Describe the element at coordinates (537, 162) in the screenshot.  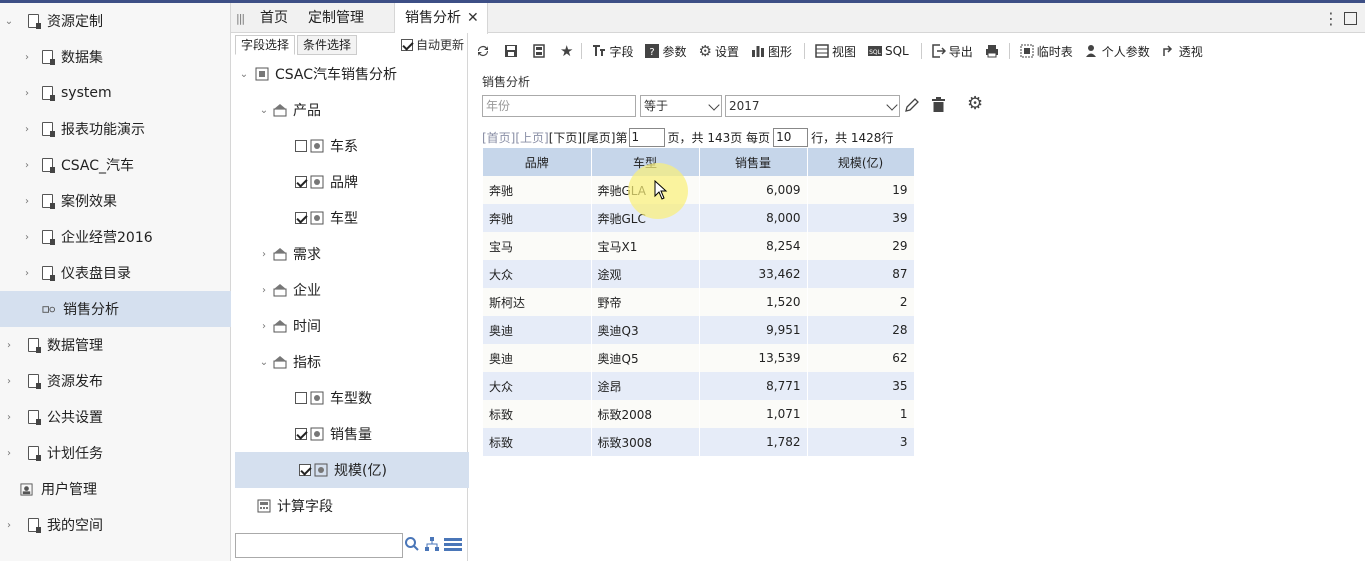
I see `column-header-brand: 品牌` at that location.